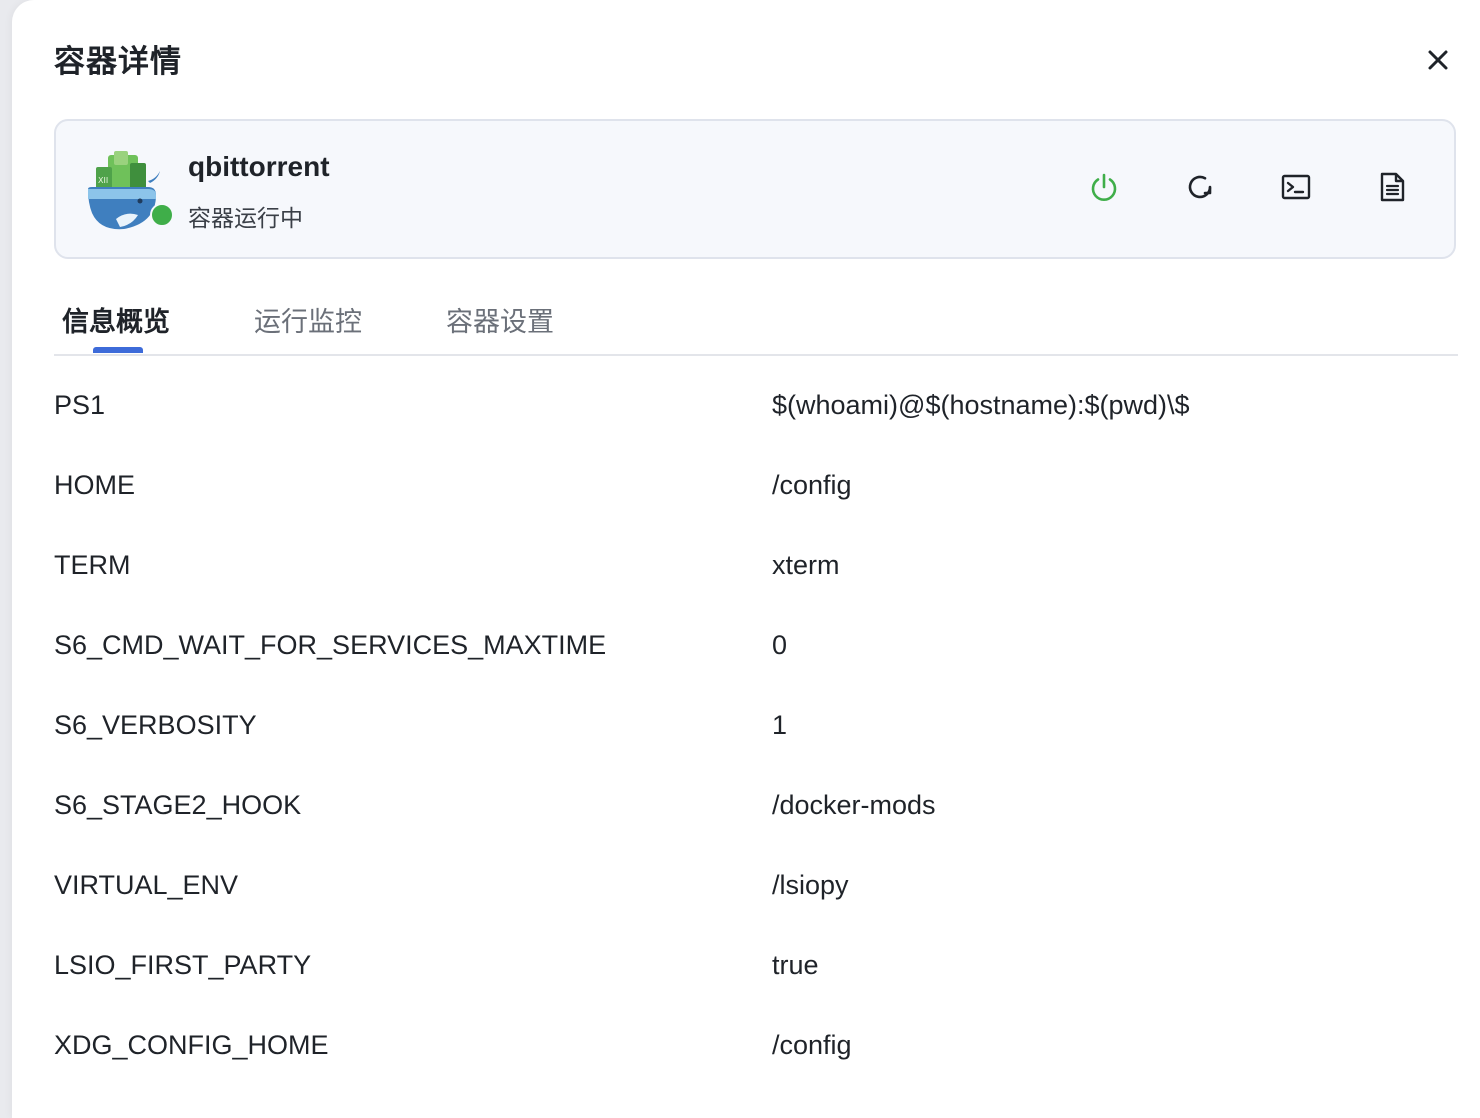  I want to click on terminal-button, so click(1296, 187).